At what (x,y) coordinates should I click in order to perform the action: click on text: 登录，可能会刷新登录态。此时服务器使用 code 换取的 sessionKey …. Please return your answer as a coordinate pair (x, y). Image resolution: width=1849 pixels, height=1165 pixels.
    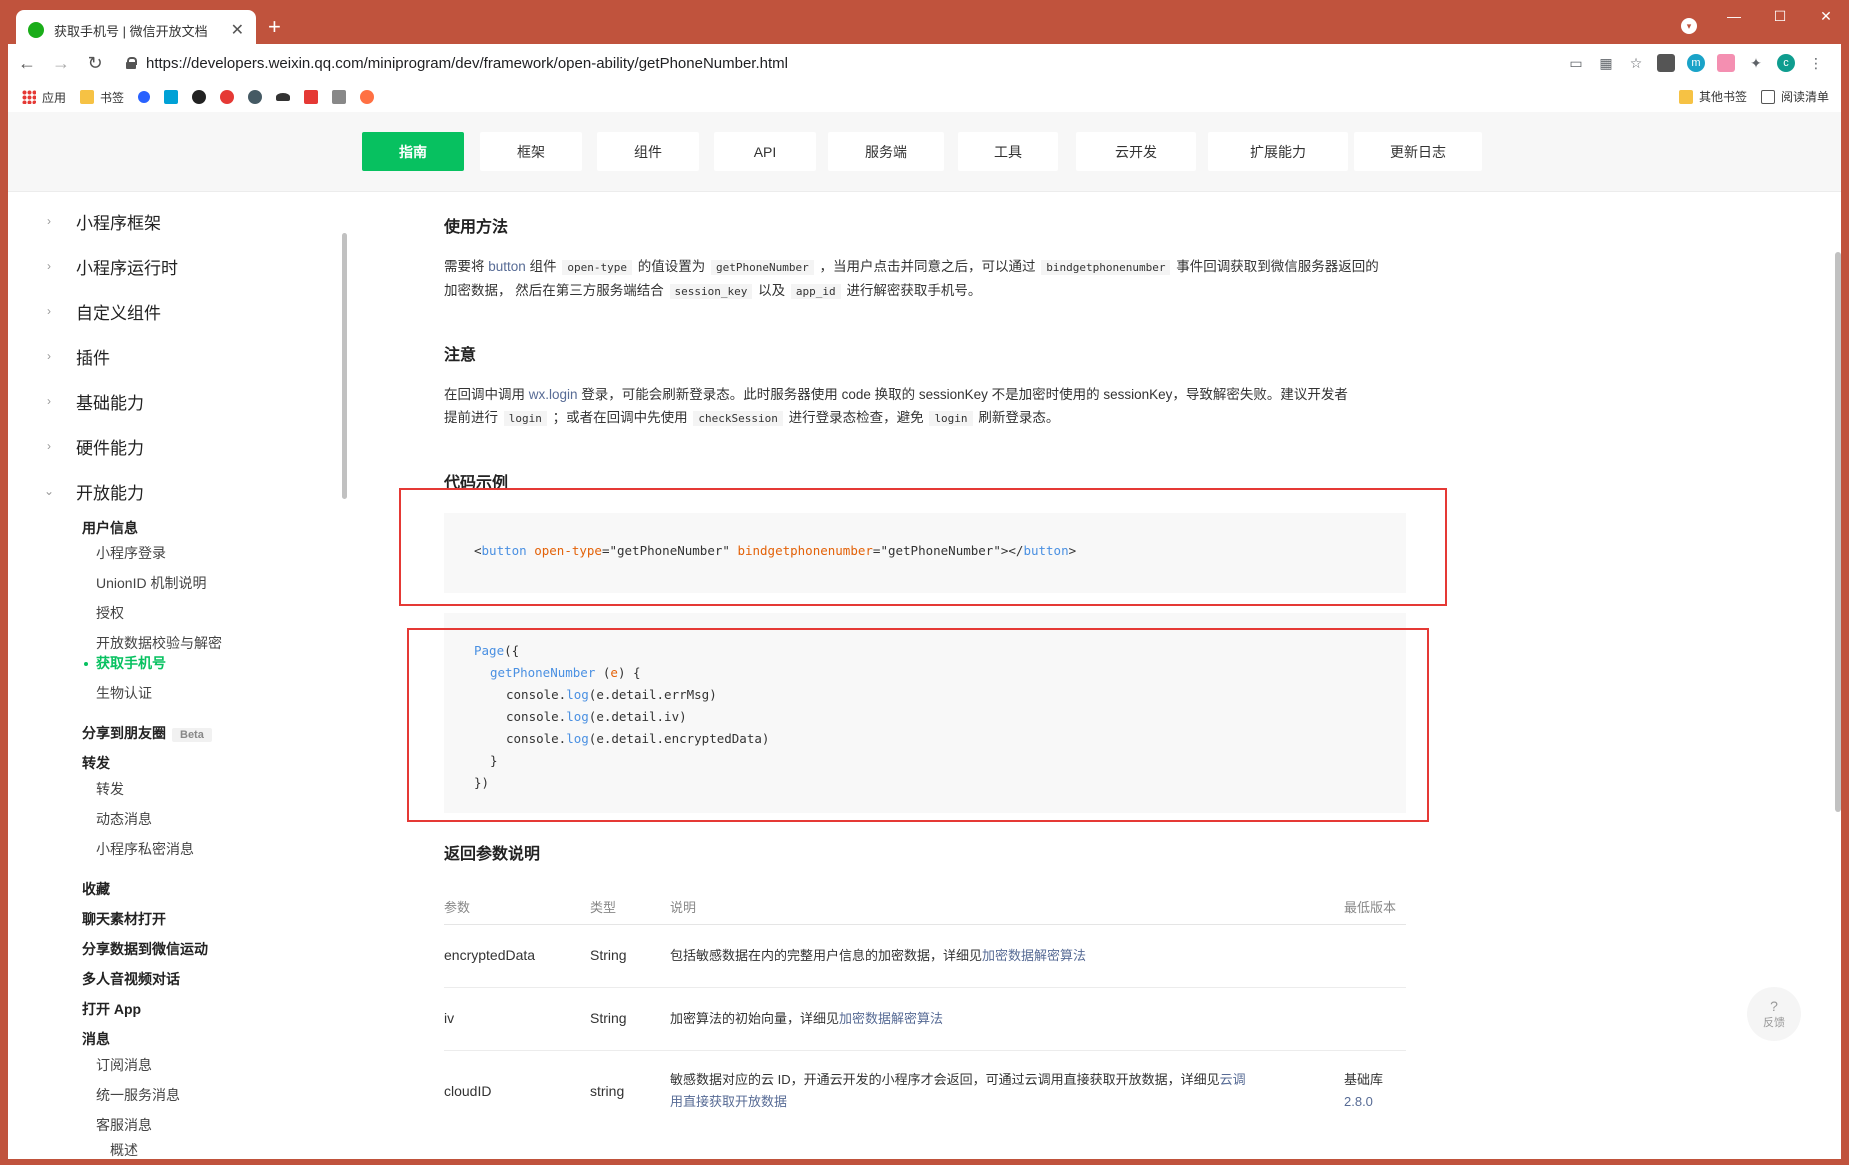
    Looking at the image, I should click on (964, 394).